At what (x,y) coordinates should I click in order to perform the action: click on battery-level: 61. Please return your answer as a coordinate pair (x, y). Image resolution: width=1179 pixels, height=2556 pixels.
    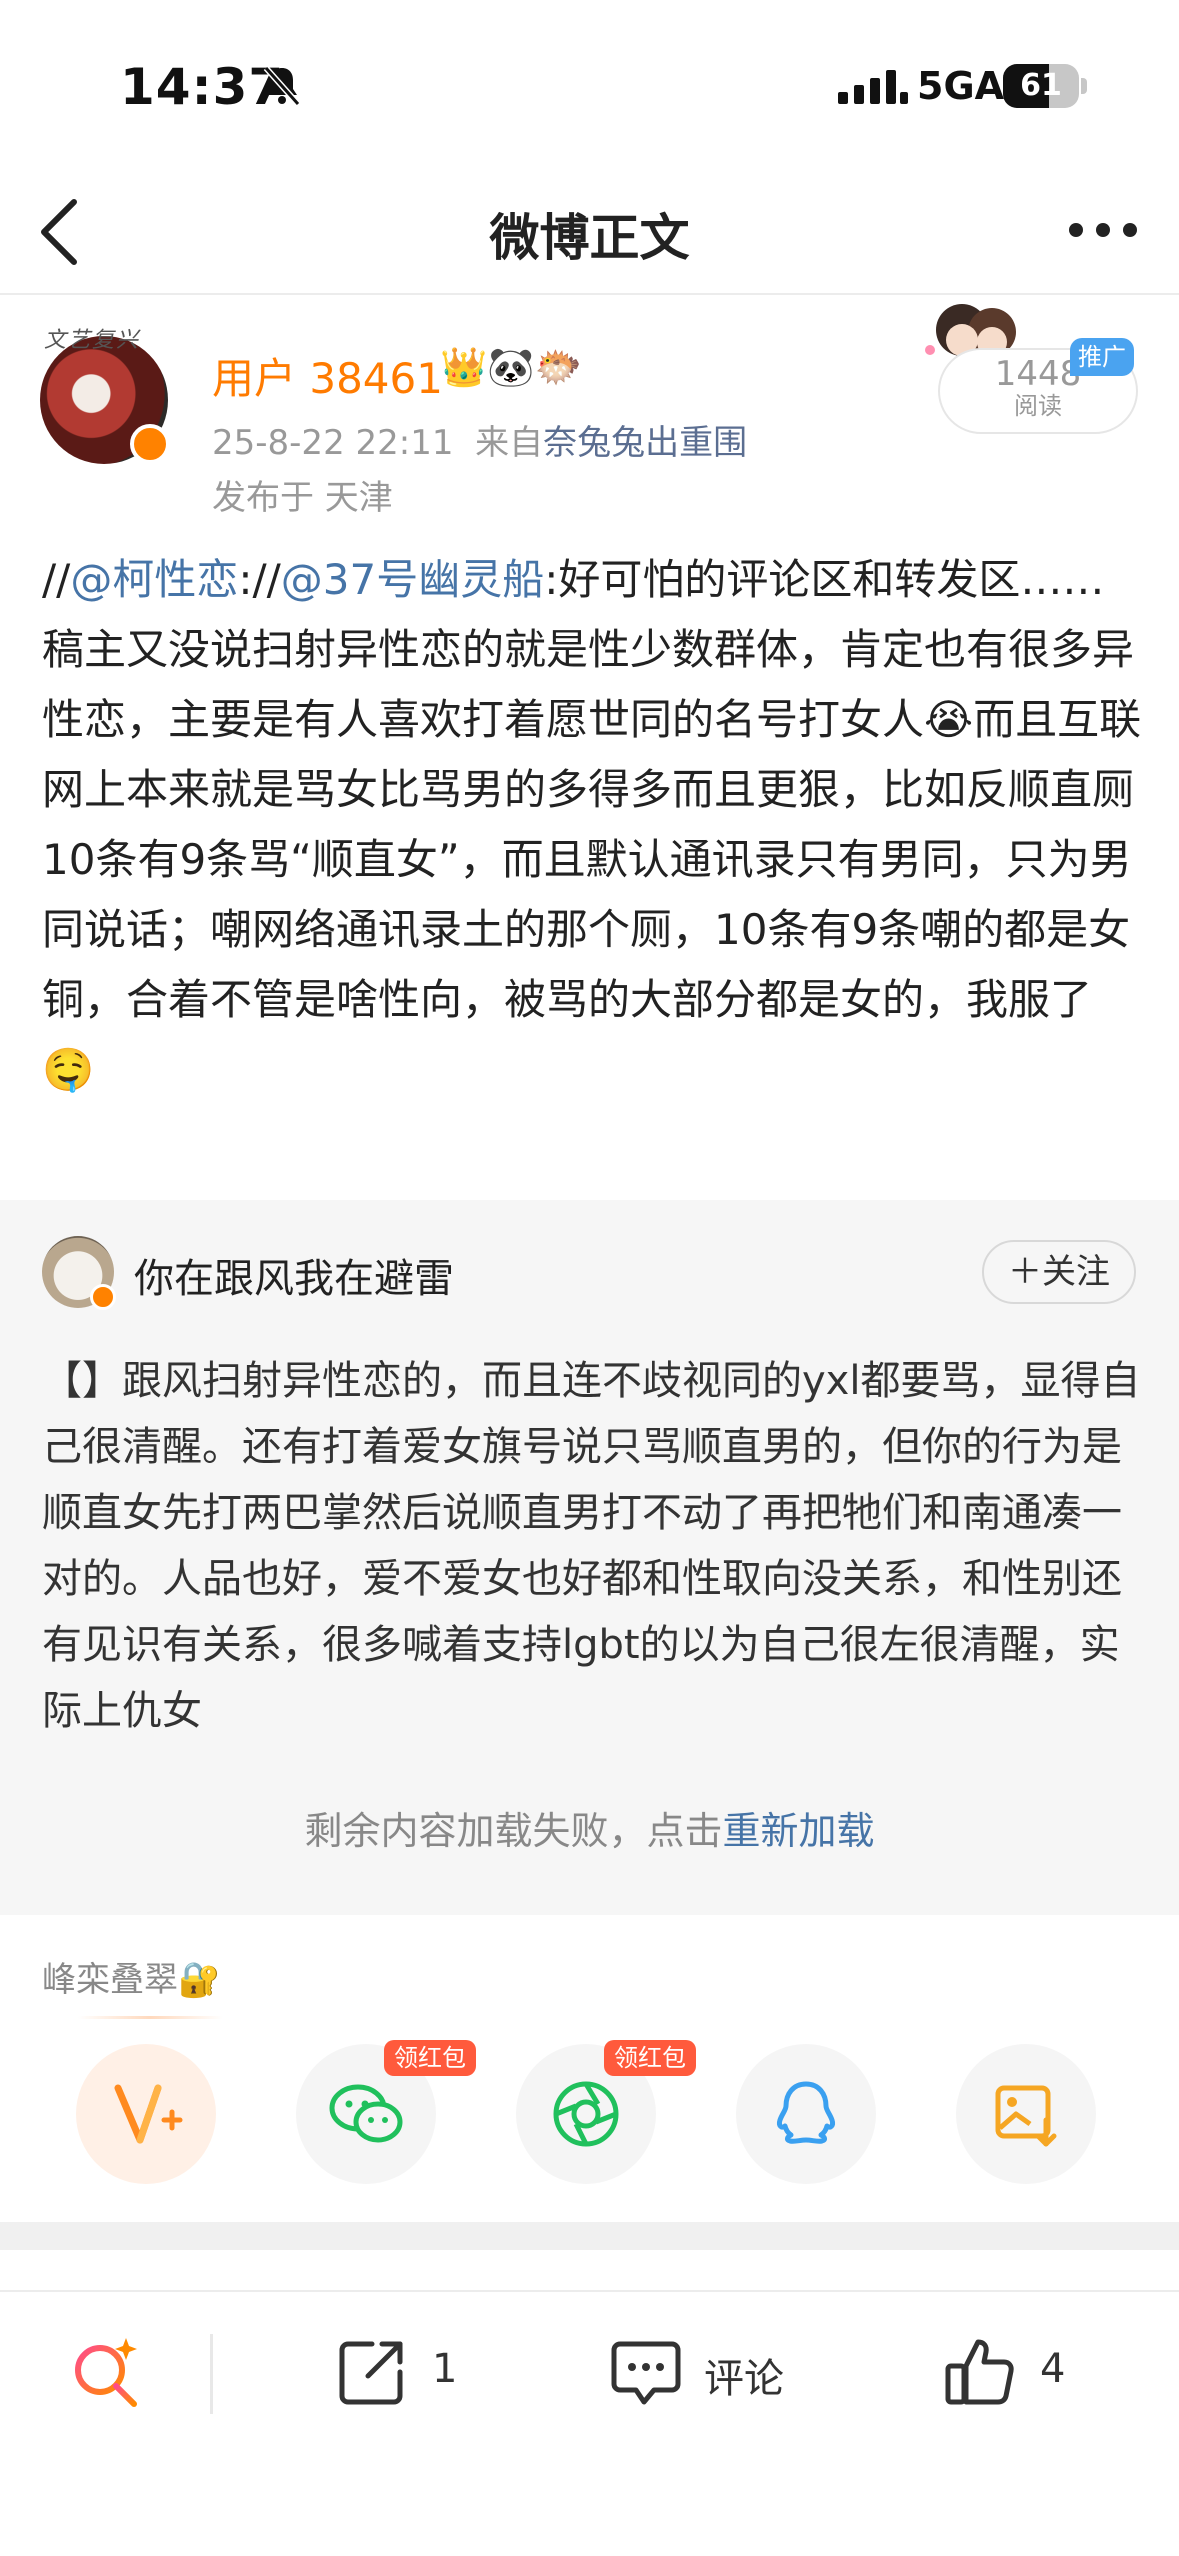
    Looking at the image, I should click on (1041, 85).